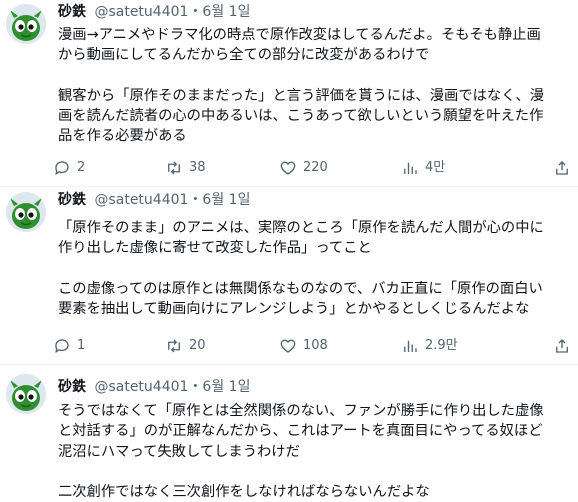  I want to click on tweet-text-line: 「原作そのまま」のアニメは、実際のところ「原作を読んだ人間が心の中に, so click(301, 228).